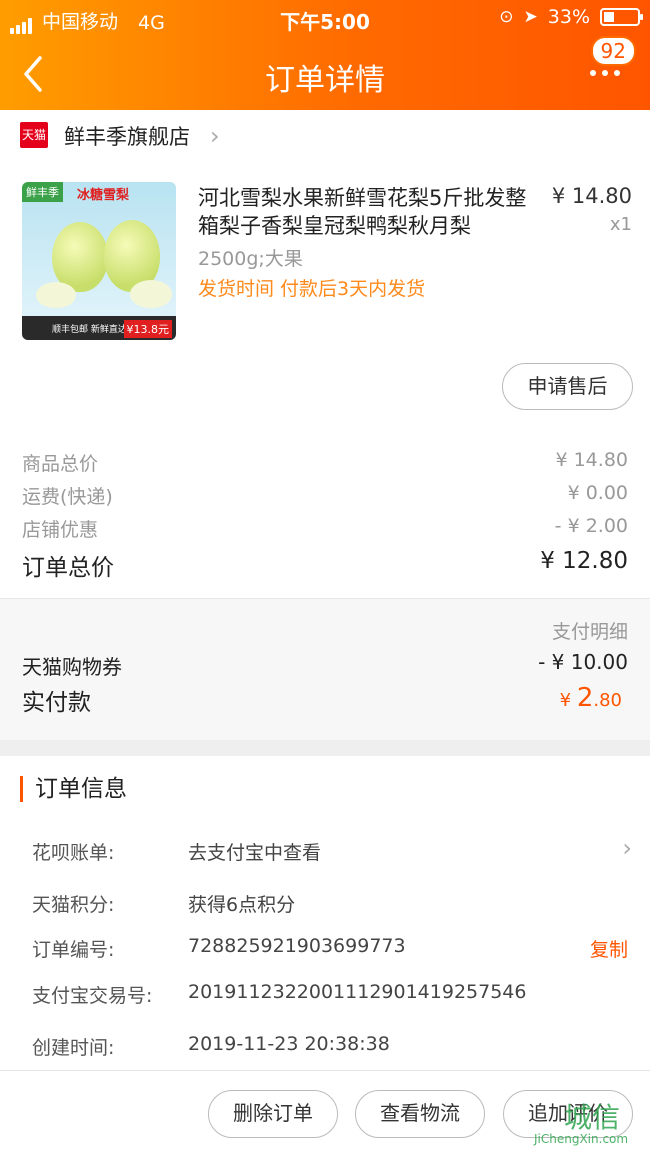  What do you see at coordinates (567, 386) in the screenshot?
I see `after-sale-button: 申请售后` at bounding box center [567, 386].